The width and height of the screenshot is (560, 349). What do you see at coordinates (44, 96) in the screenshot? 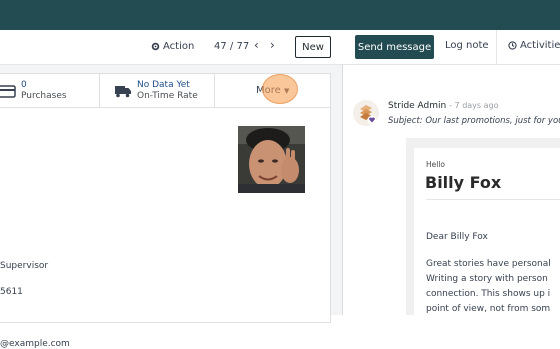
I see `purchases-label: Purchases` at bounding box center [44, 96].